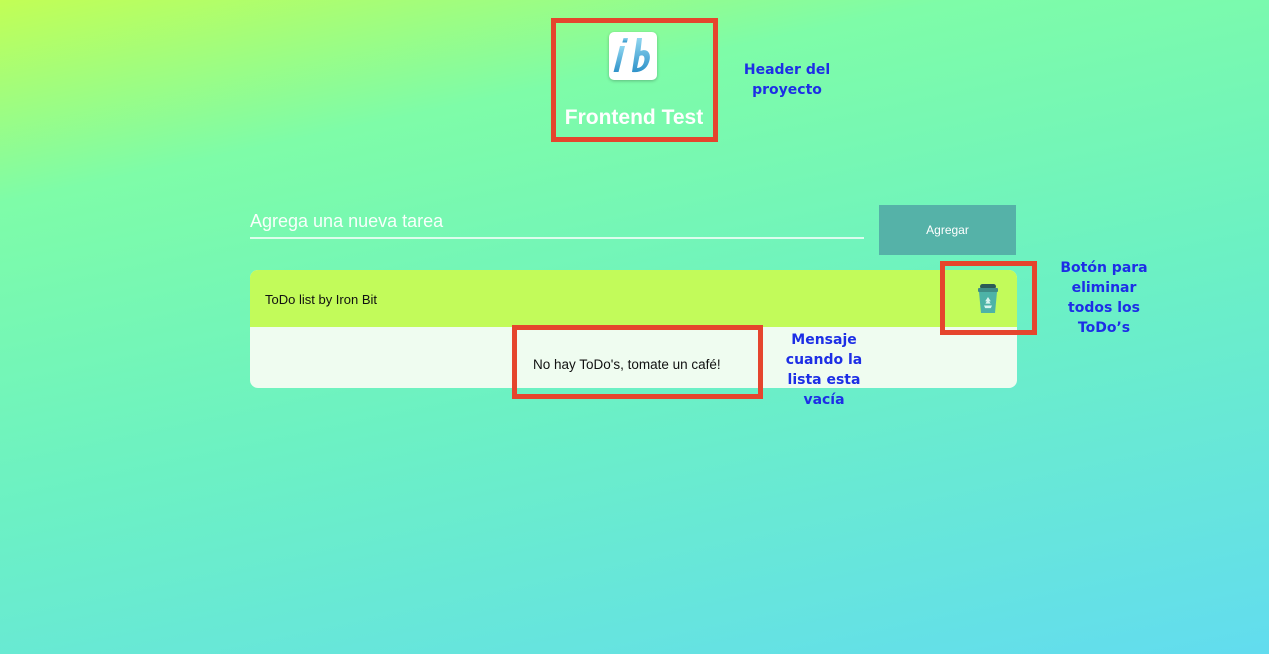  I want to click on delete-all-highlight-box, so click(988, 298).